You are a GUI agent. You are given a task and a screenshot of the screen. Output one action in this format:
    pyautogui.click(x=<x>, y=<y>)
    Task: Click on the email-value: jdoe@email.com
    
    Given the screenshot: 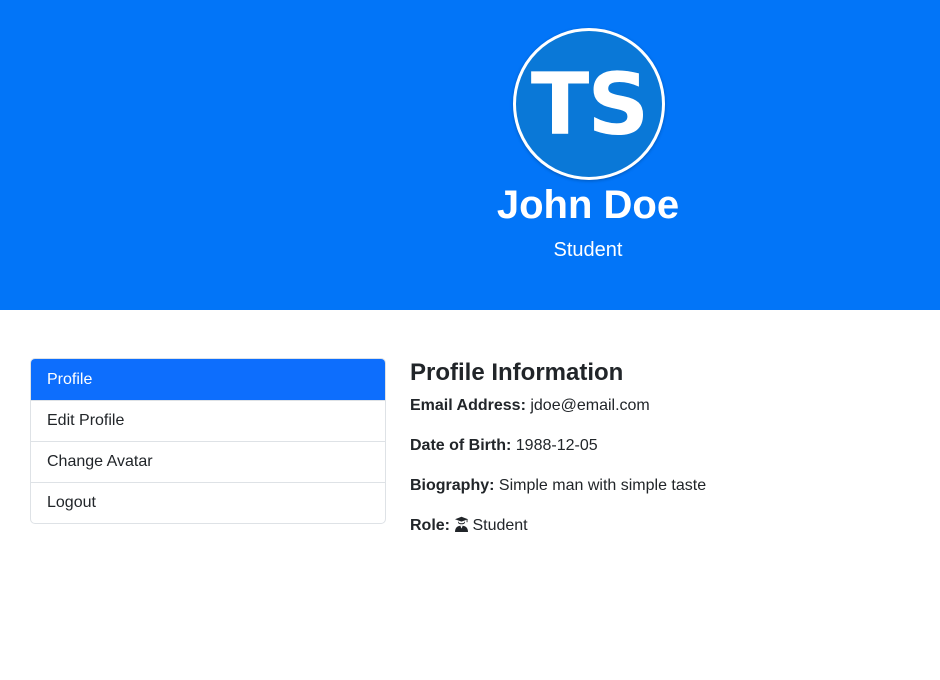 What is the action you would take?
    pyautogui.click(x=590, y=405)
    